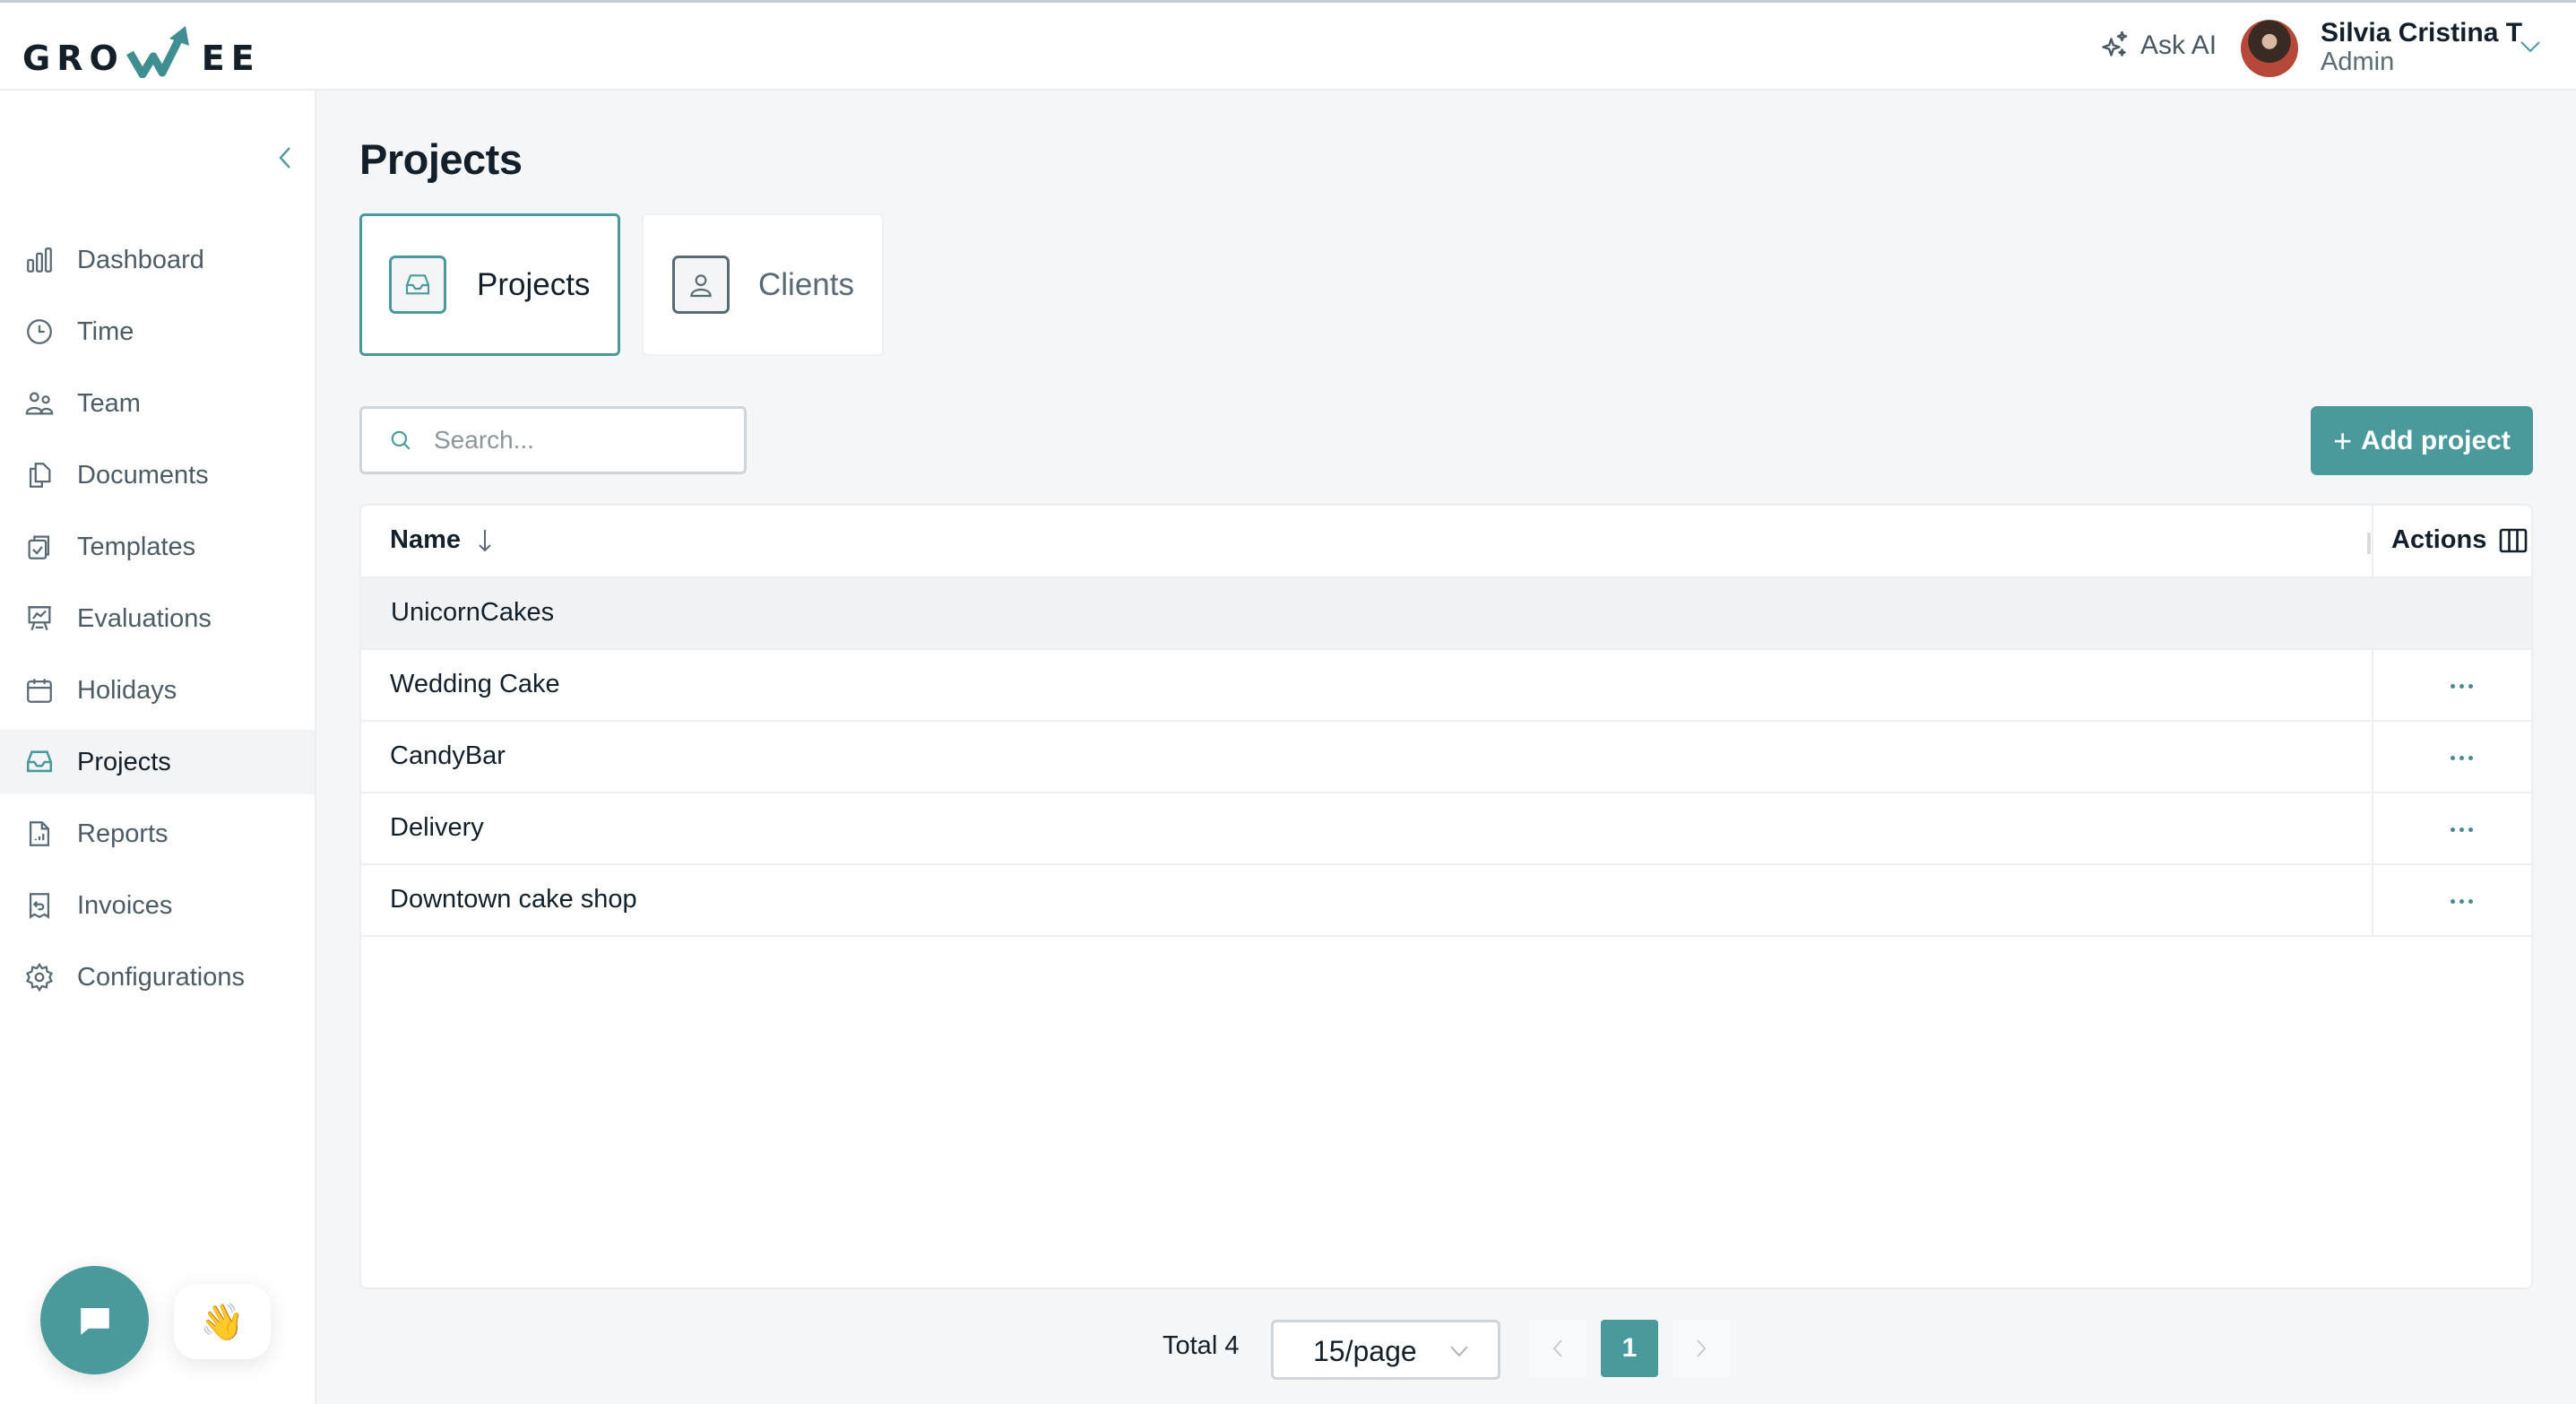 The width and height of the screenshot is (2576, 1404). What do you see at coordinates (39, 260) in the screenshot?
I see `bar-chart-icon` at bounding box center [39, 260].